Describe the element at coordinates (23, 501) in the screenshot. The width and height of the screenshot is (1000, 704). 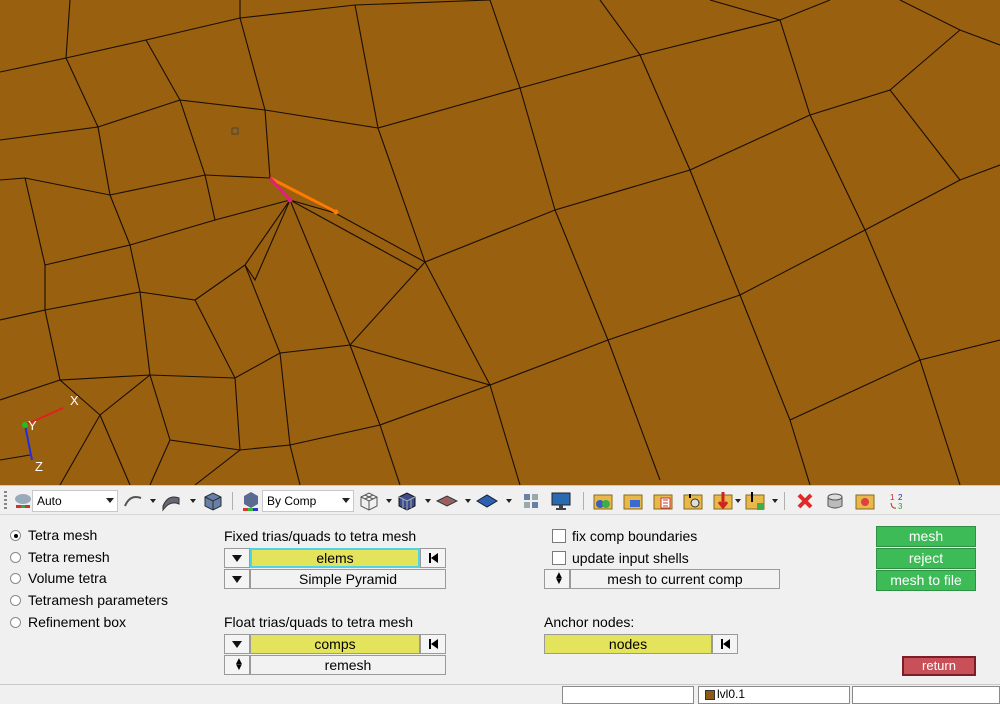
I see `visualization-icon` at that location.